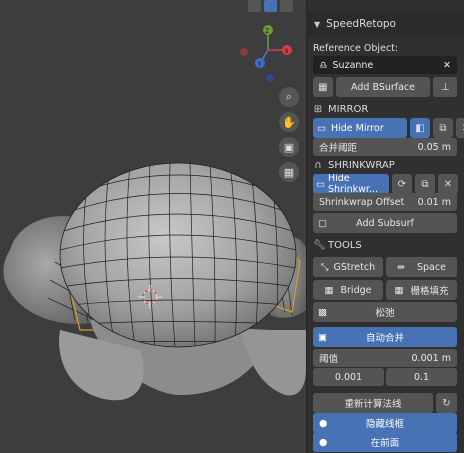 The height and width of the screenshot is (453, 464). I want to click on bridge-button: ▦ Bridge, so click(348, 290).